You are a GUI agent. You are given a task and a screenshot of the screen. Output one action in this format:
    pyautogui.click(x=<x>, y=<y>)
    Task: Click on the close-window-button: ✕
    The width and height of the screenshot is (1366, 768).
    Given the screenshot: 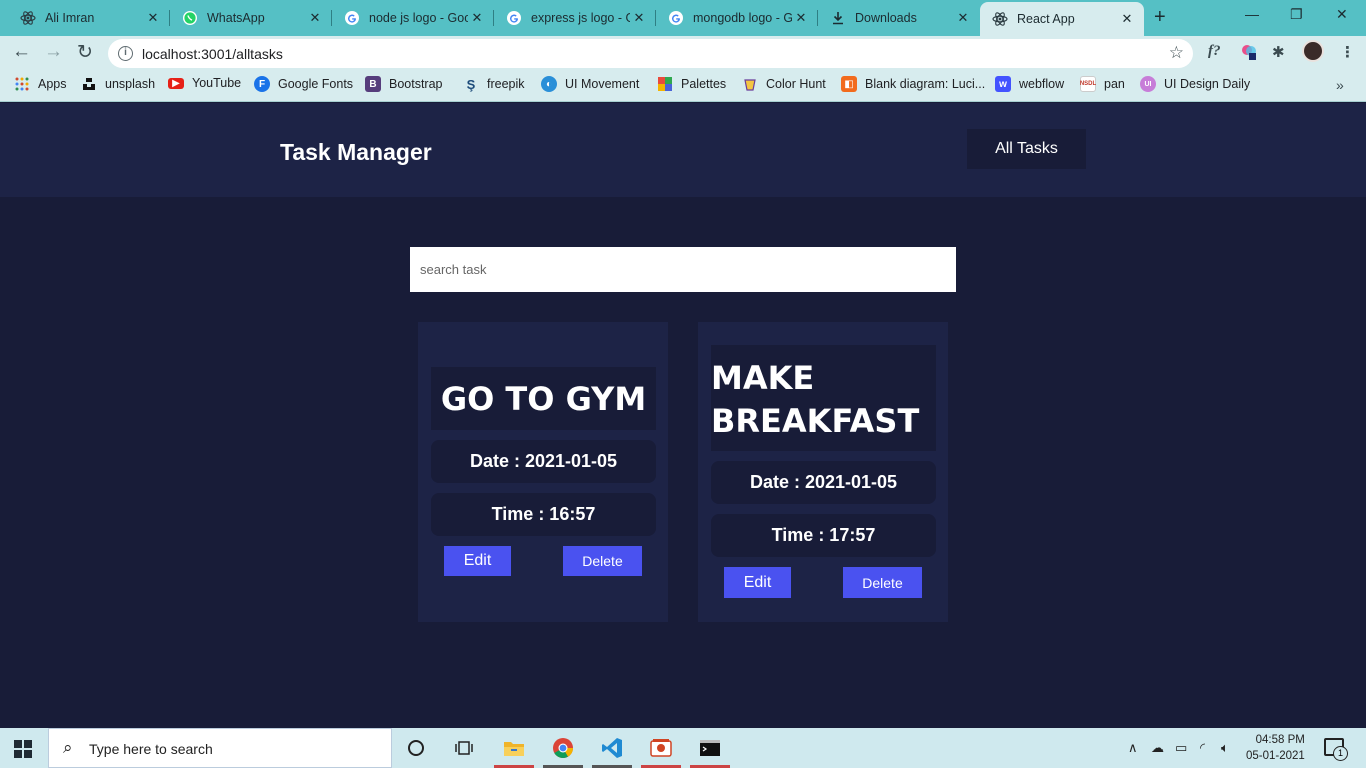 What is the action you would take?
    pyautogui.click(x=1342, y=14)
    